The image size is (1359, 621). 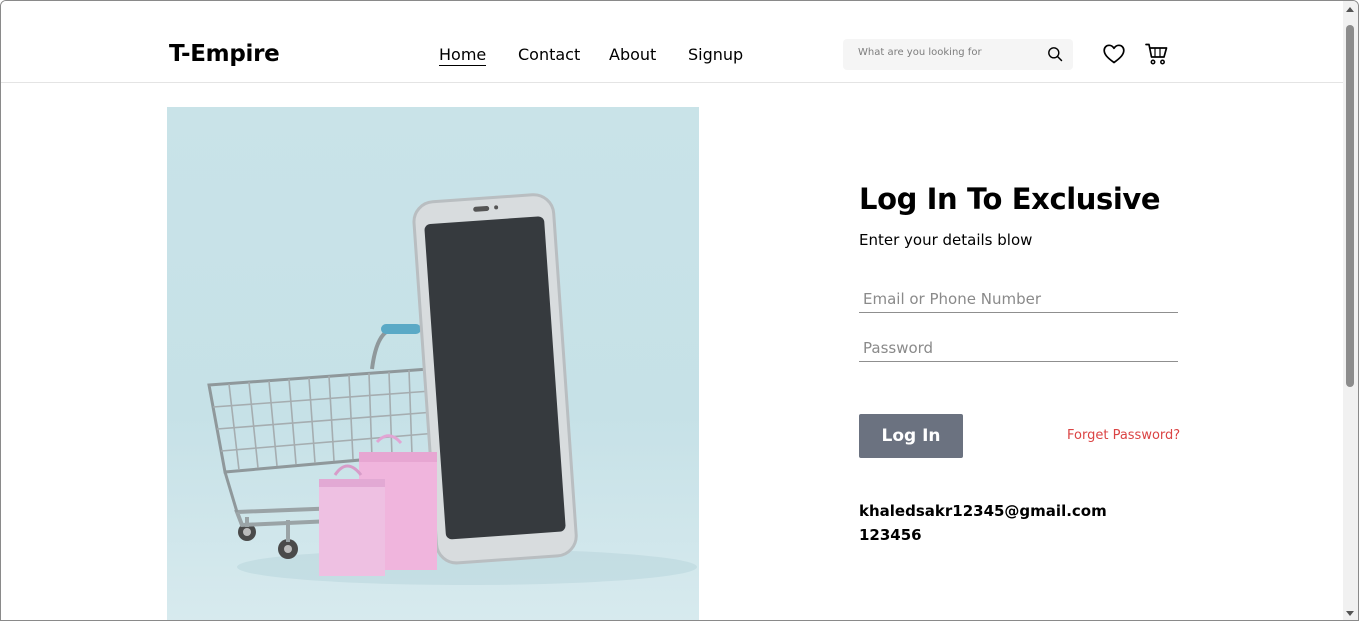 I want to click on vertical-scrollbar, so click(x=1350, y=310).